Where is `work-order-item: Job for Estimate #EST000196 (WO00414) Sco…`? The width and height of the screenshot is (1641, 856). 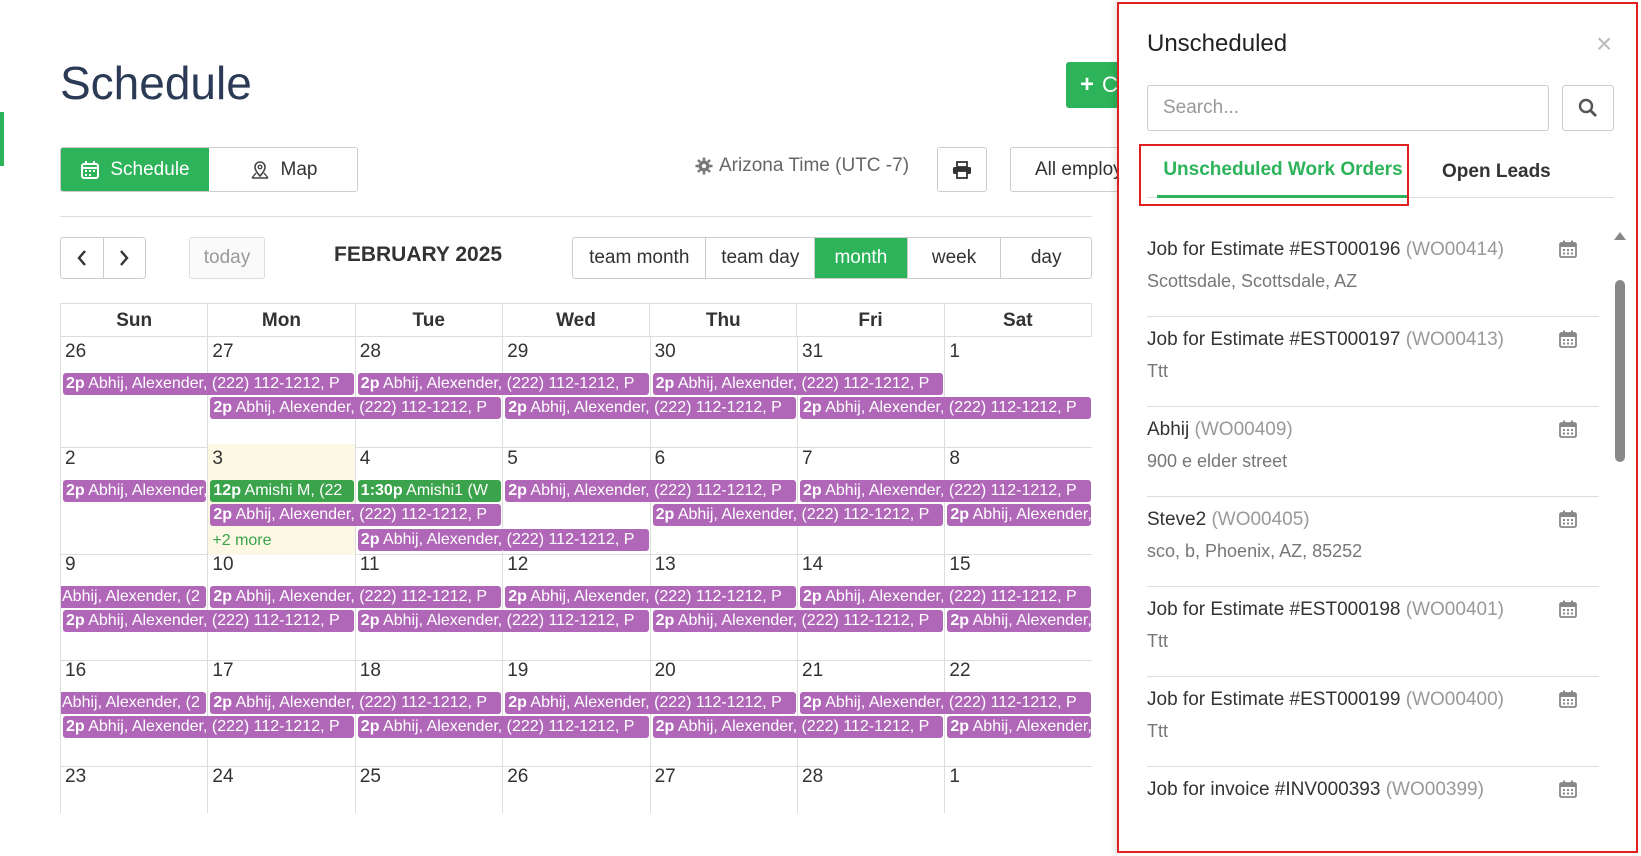 work-order-item: Job for Estimate #EST000196 (WO00414) Sco… is located at coordinates (1373, 272).